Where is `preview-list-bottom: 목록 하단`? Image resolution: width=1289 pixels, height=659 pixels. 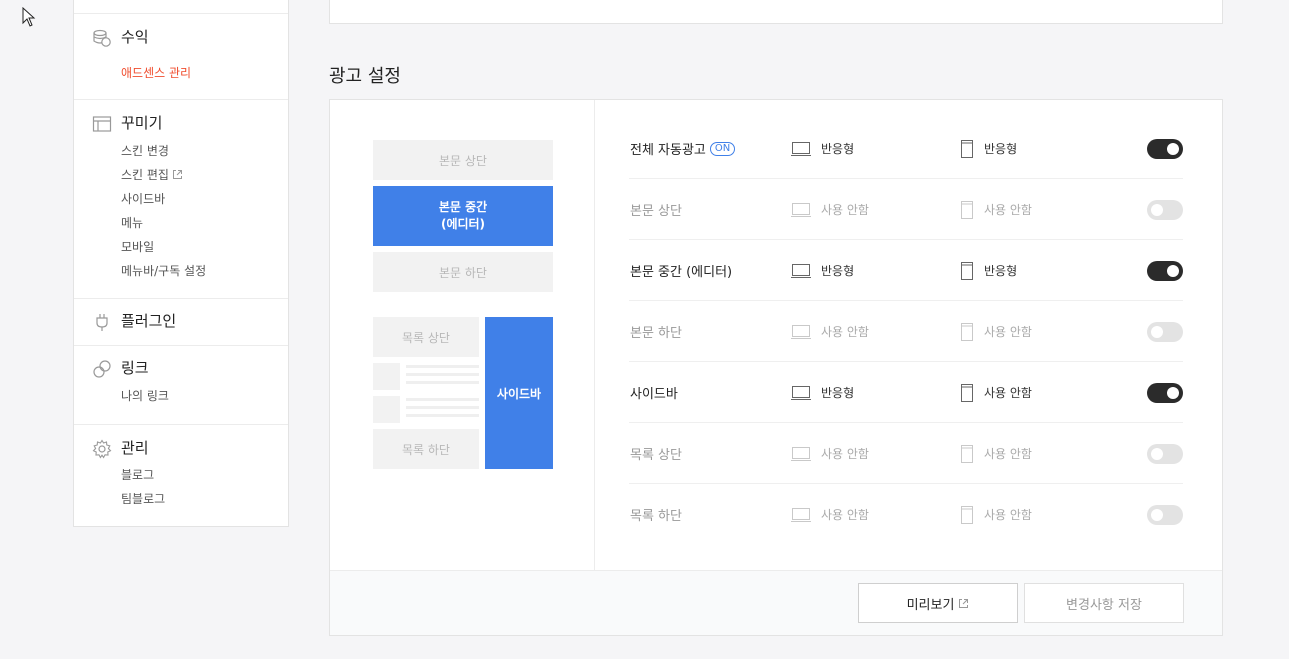
preview-list-bottom: 목록 하단 is located at coordinates (426, 449).